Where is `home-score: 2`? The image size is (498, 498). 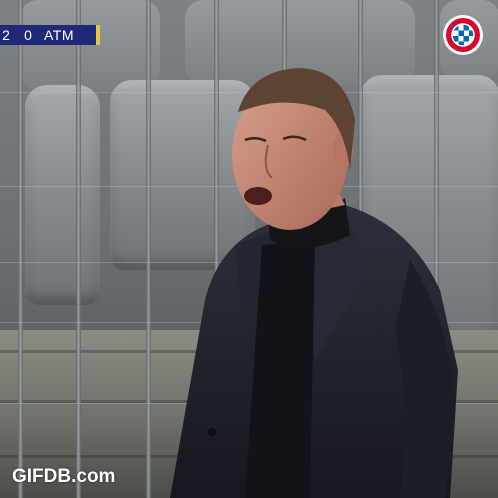
home-score: 2 is located at coordinates (6, 35).